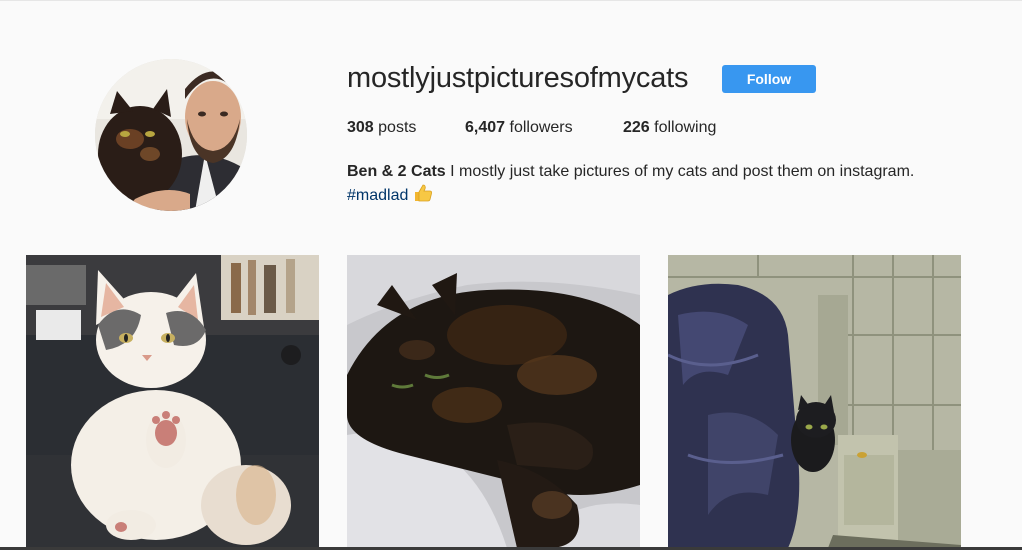 This screenshot has width=1022, height=550. What do you see at coordinates (518, 78) in the screenshot?
I see `profile-username: mostlyjustpicturesofmycats` at bounding box center [518, 78].